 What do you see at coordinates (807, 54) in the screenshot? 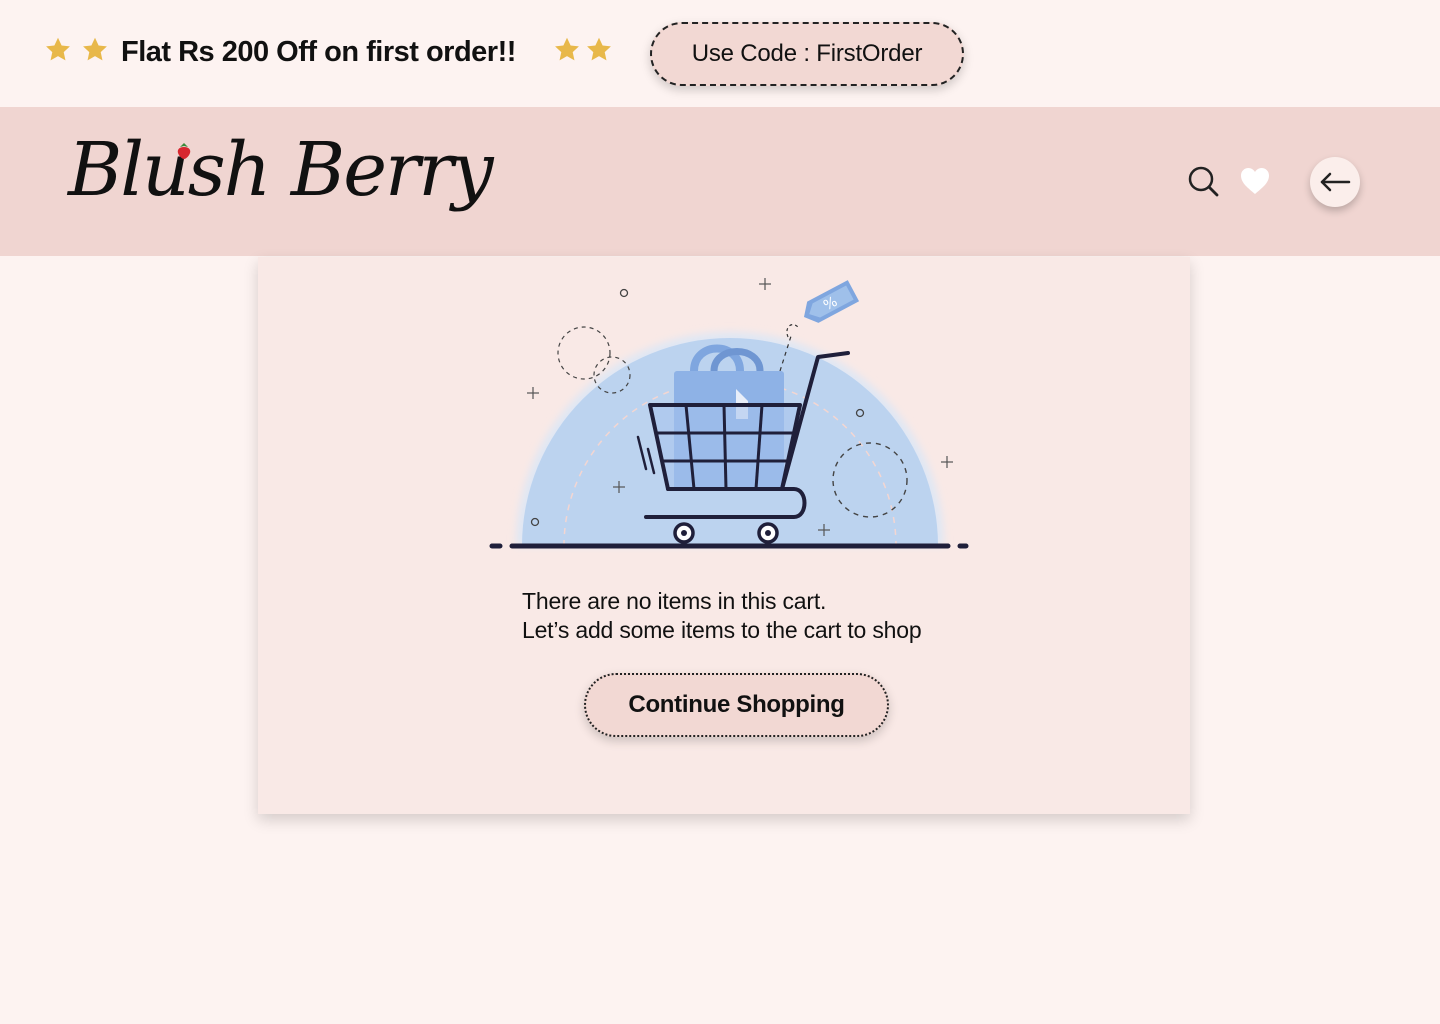
I see `promo-code-button: Use Code : FirstOrder` at bounding box center [807, 54].